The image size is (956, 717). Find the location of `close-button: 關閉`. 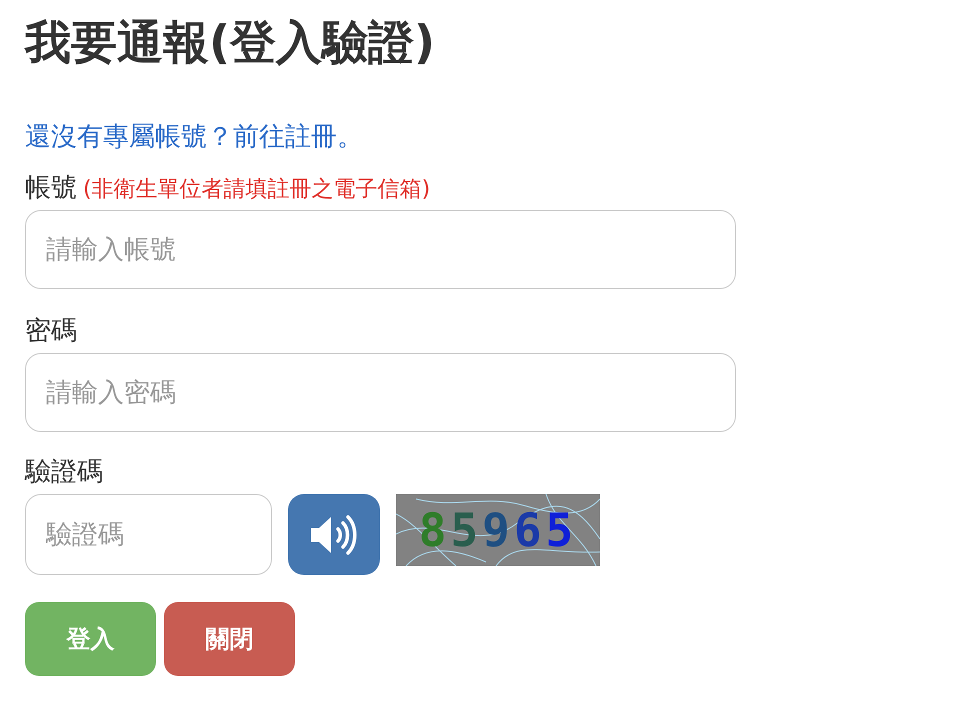

close-button: 關閉 is located at coordinates (229, 639).